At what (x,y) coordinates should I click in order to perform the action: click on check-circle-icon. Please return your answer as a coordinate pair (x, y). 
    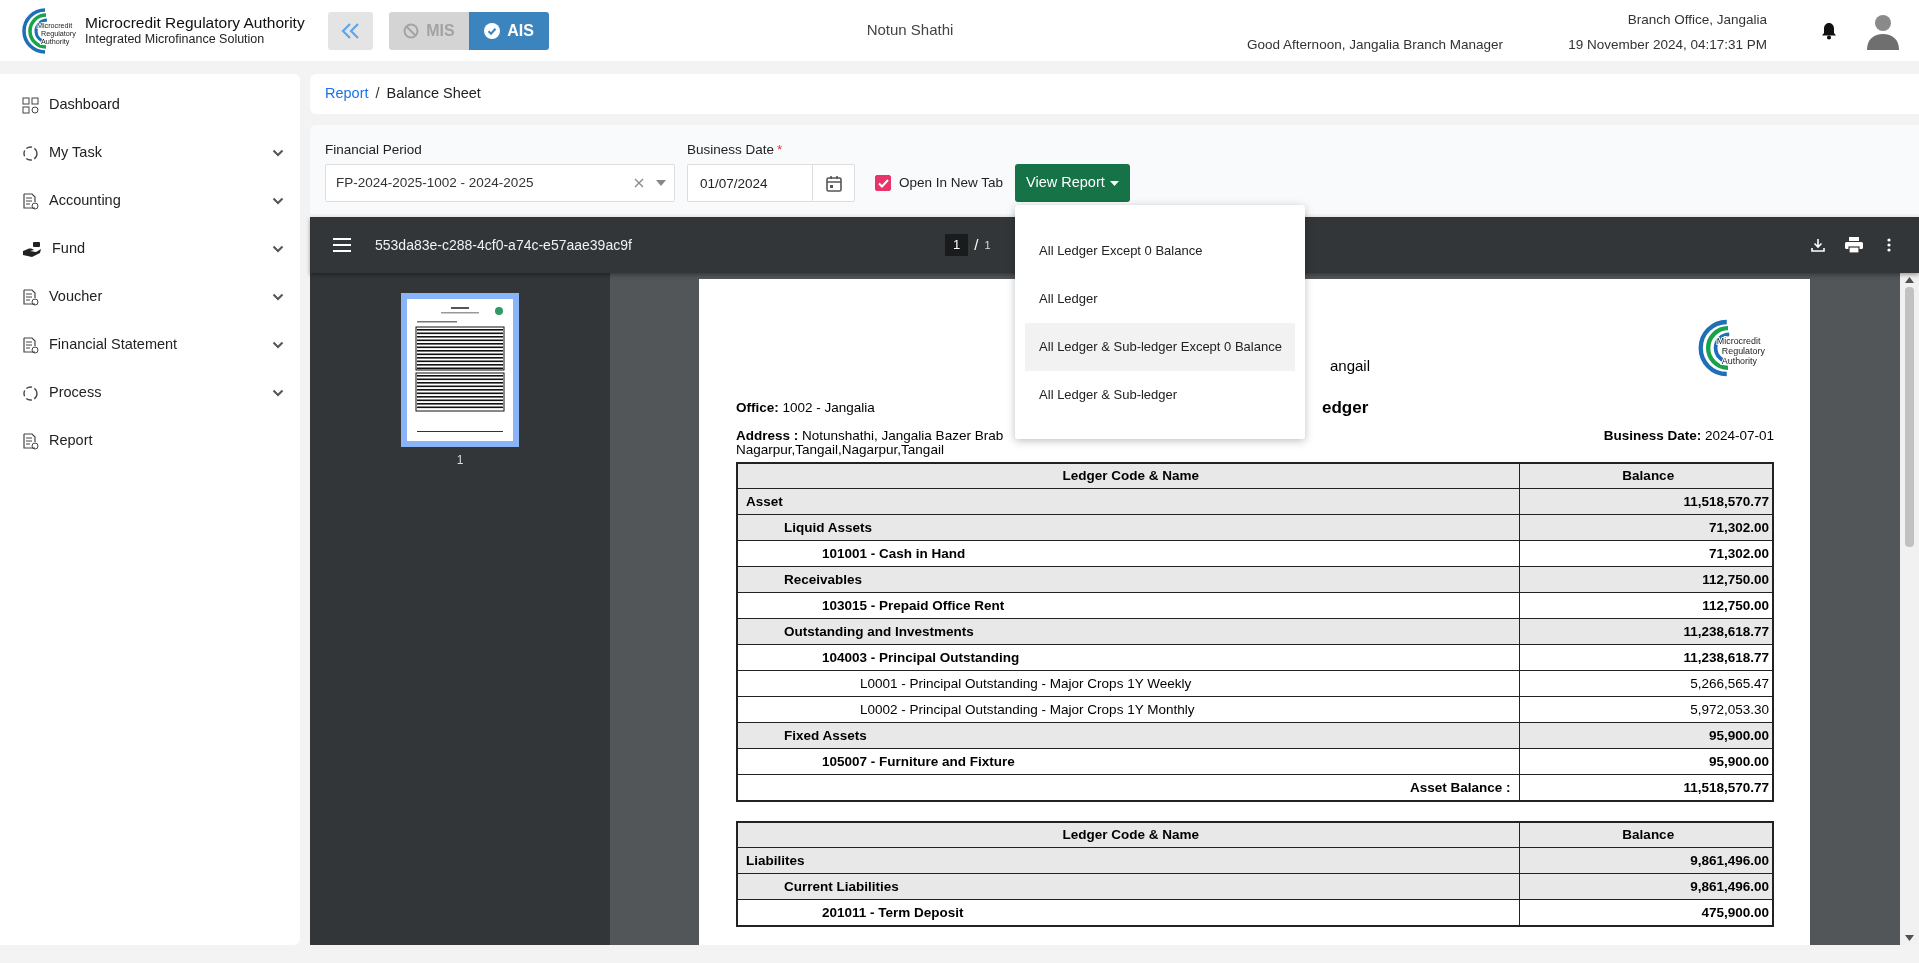
    Looking at the image, I should click on (492, 30).